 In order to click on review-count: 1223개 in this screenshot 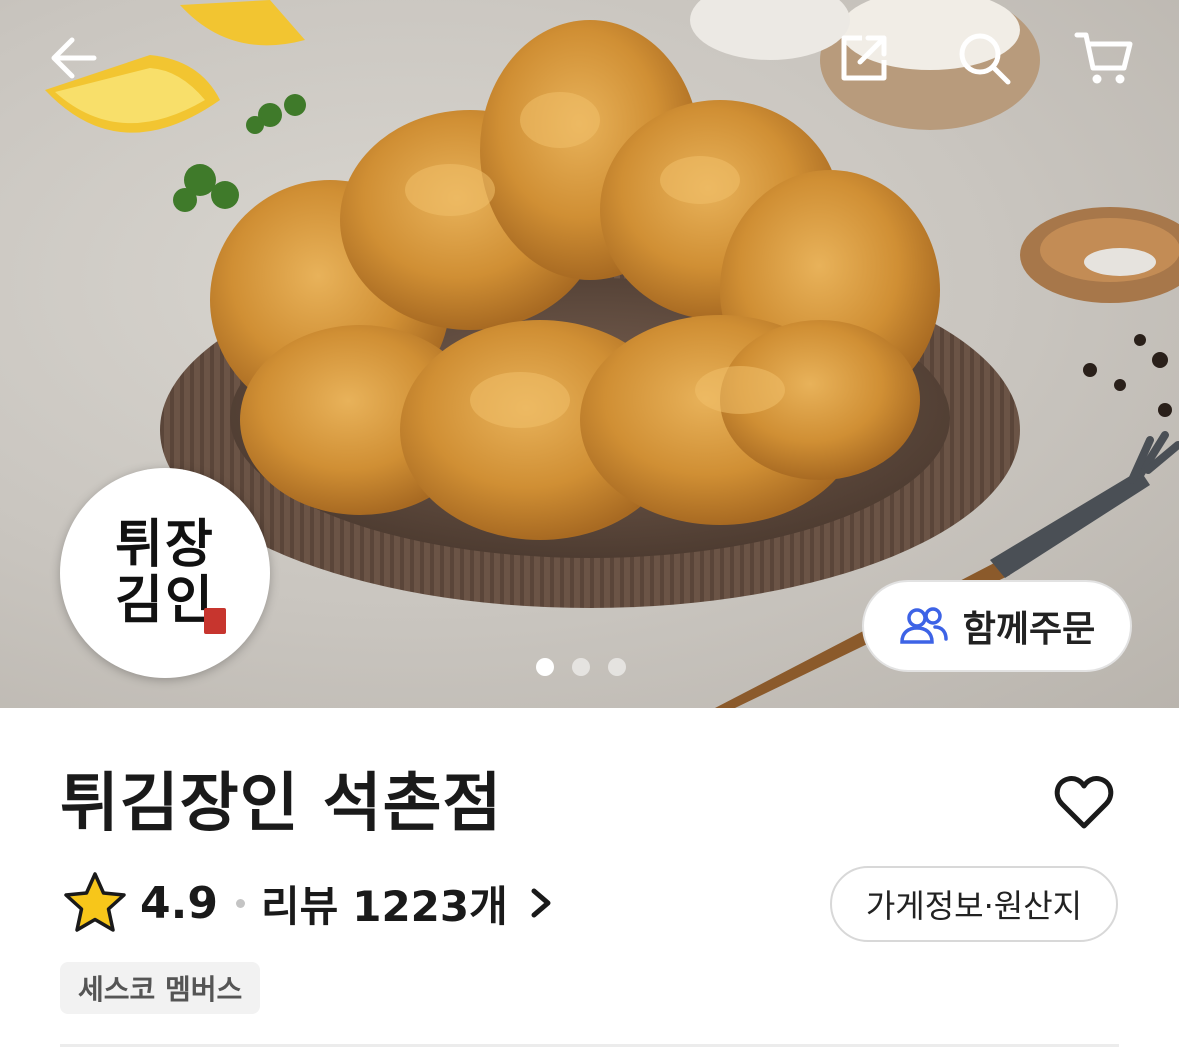, I will do `click(430, 906)`.